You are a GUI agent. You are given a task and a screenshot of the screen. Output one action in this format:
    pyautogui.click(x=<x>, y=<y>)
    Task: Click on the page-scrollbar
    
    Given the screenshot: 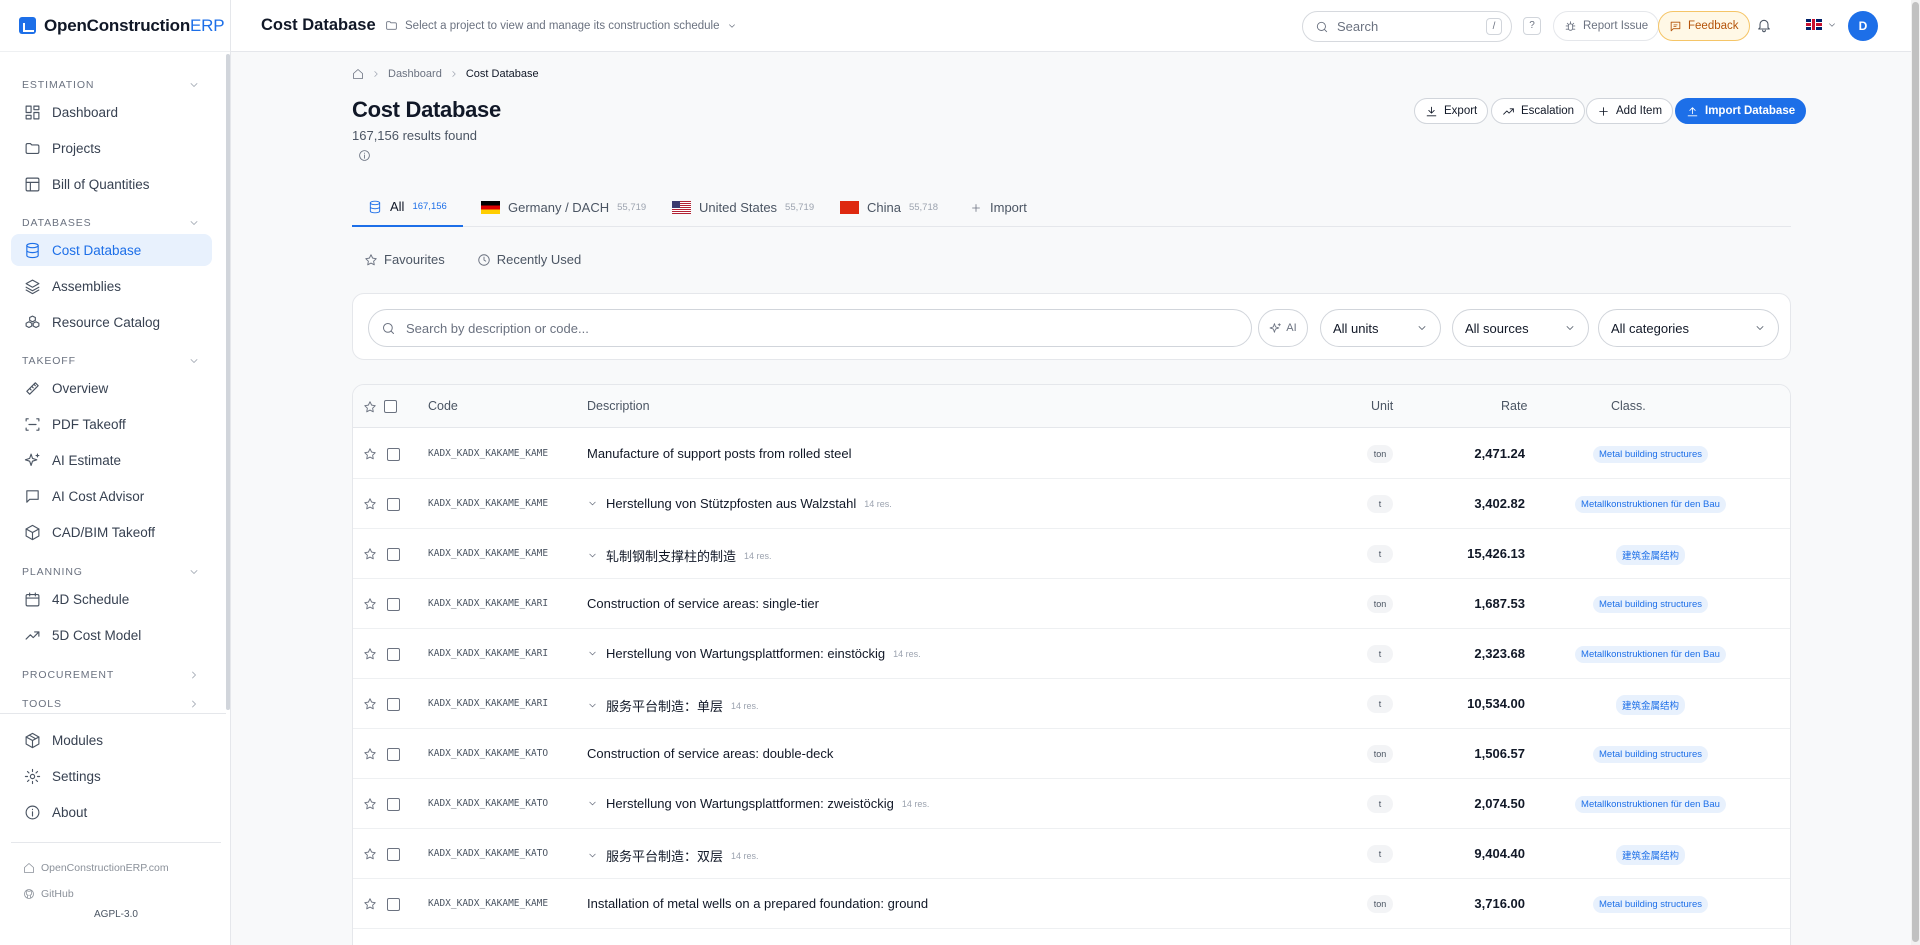 What is the action you would take?
    pyautogui.click(x=1915, y=472)
    